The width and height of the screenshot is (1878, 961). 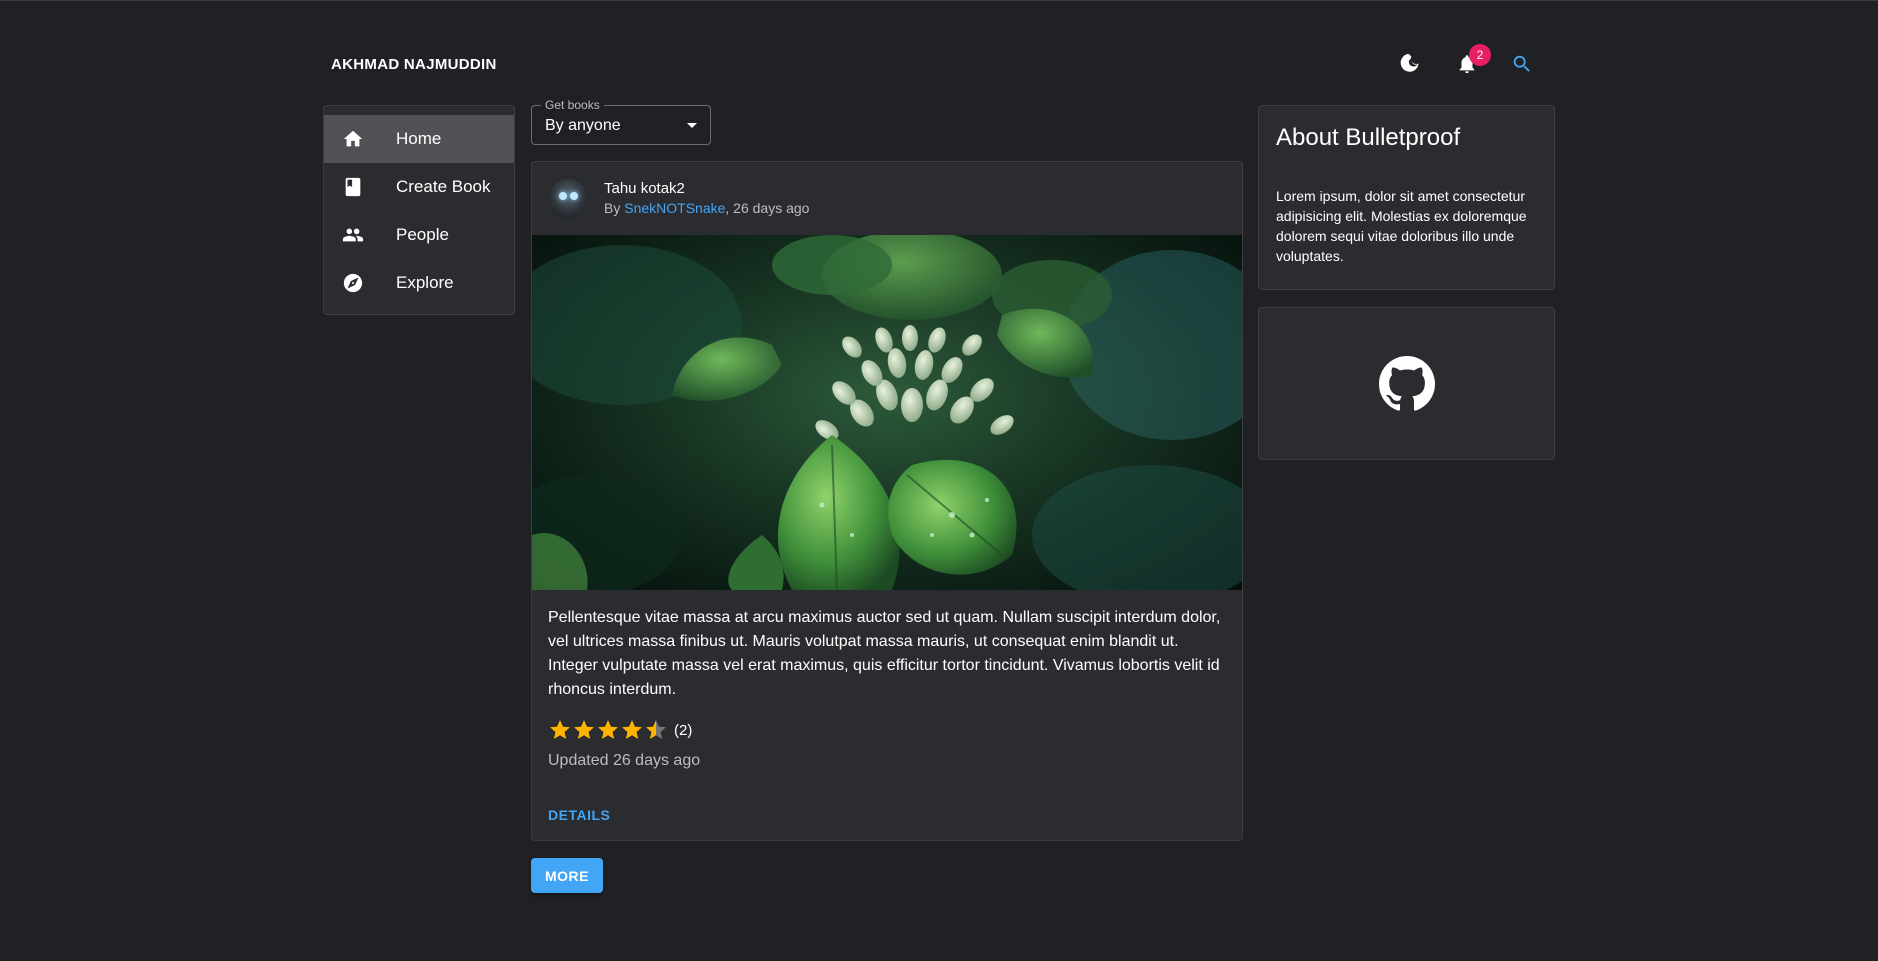 I want to click on sidebar-nav: Home Create Book People Explore, so click(x=419, y=210).